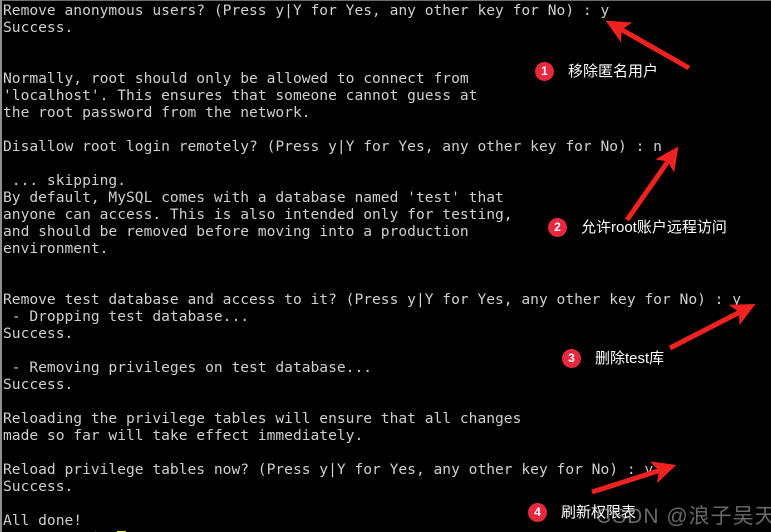 The width and height of the screenshot is (771, 532). I want to click on annotation-badge-3: 3, so click(571, 358).